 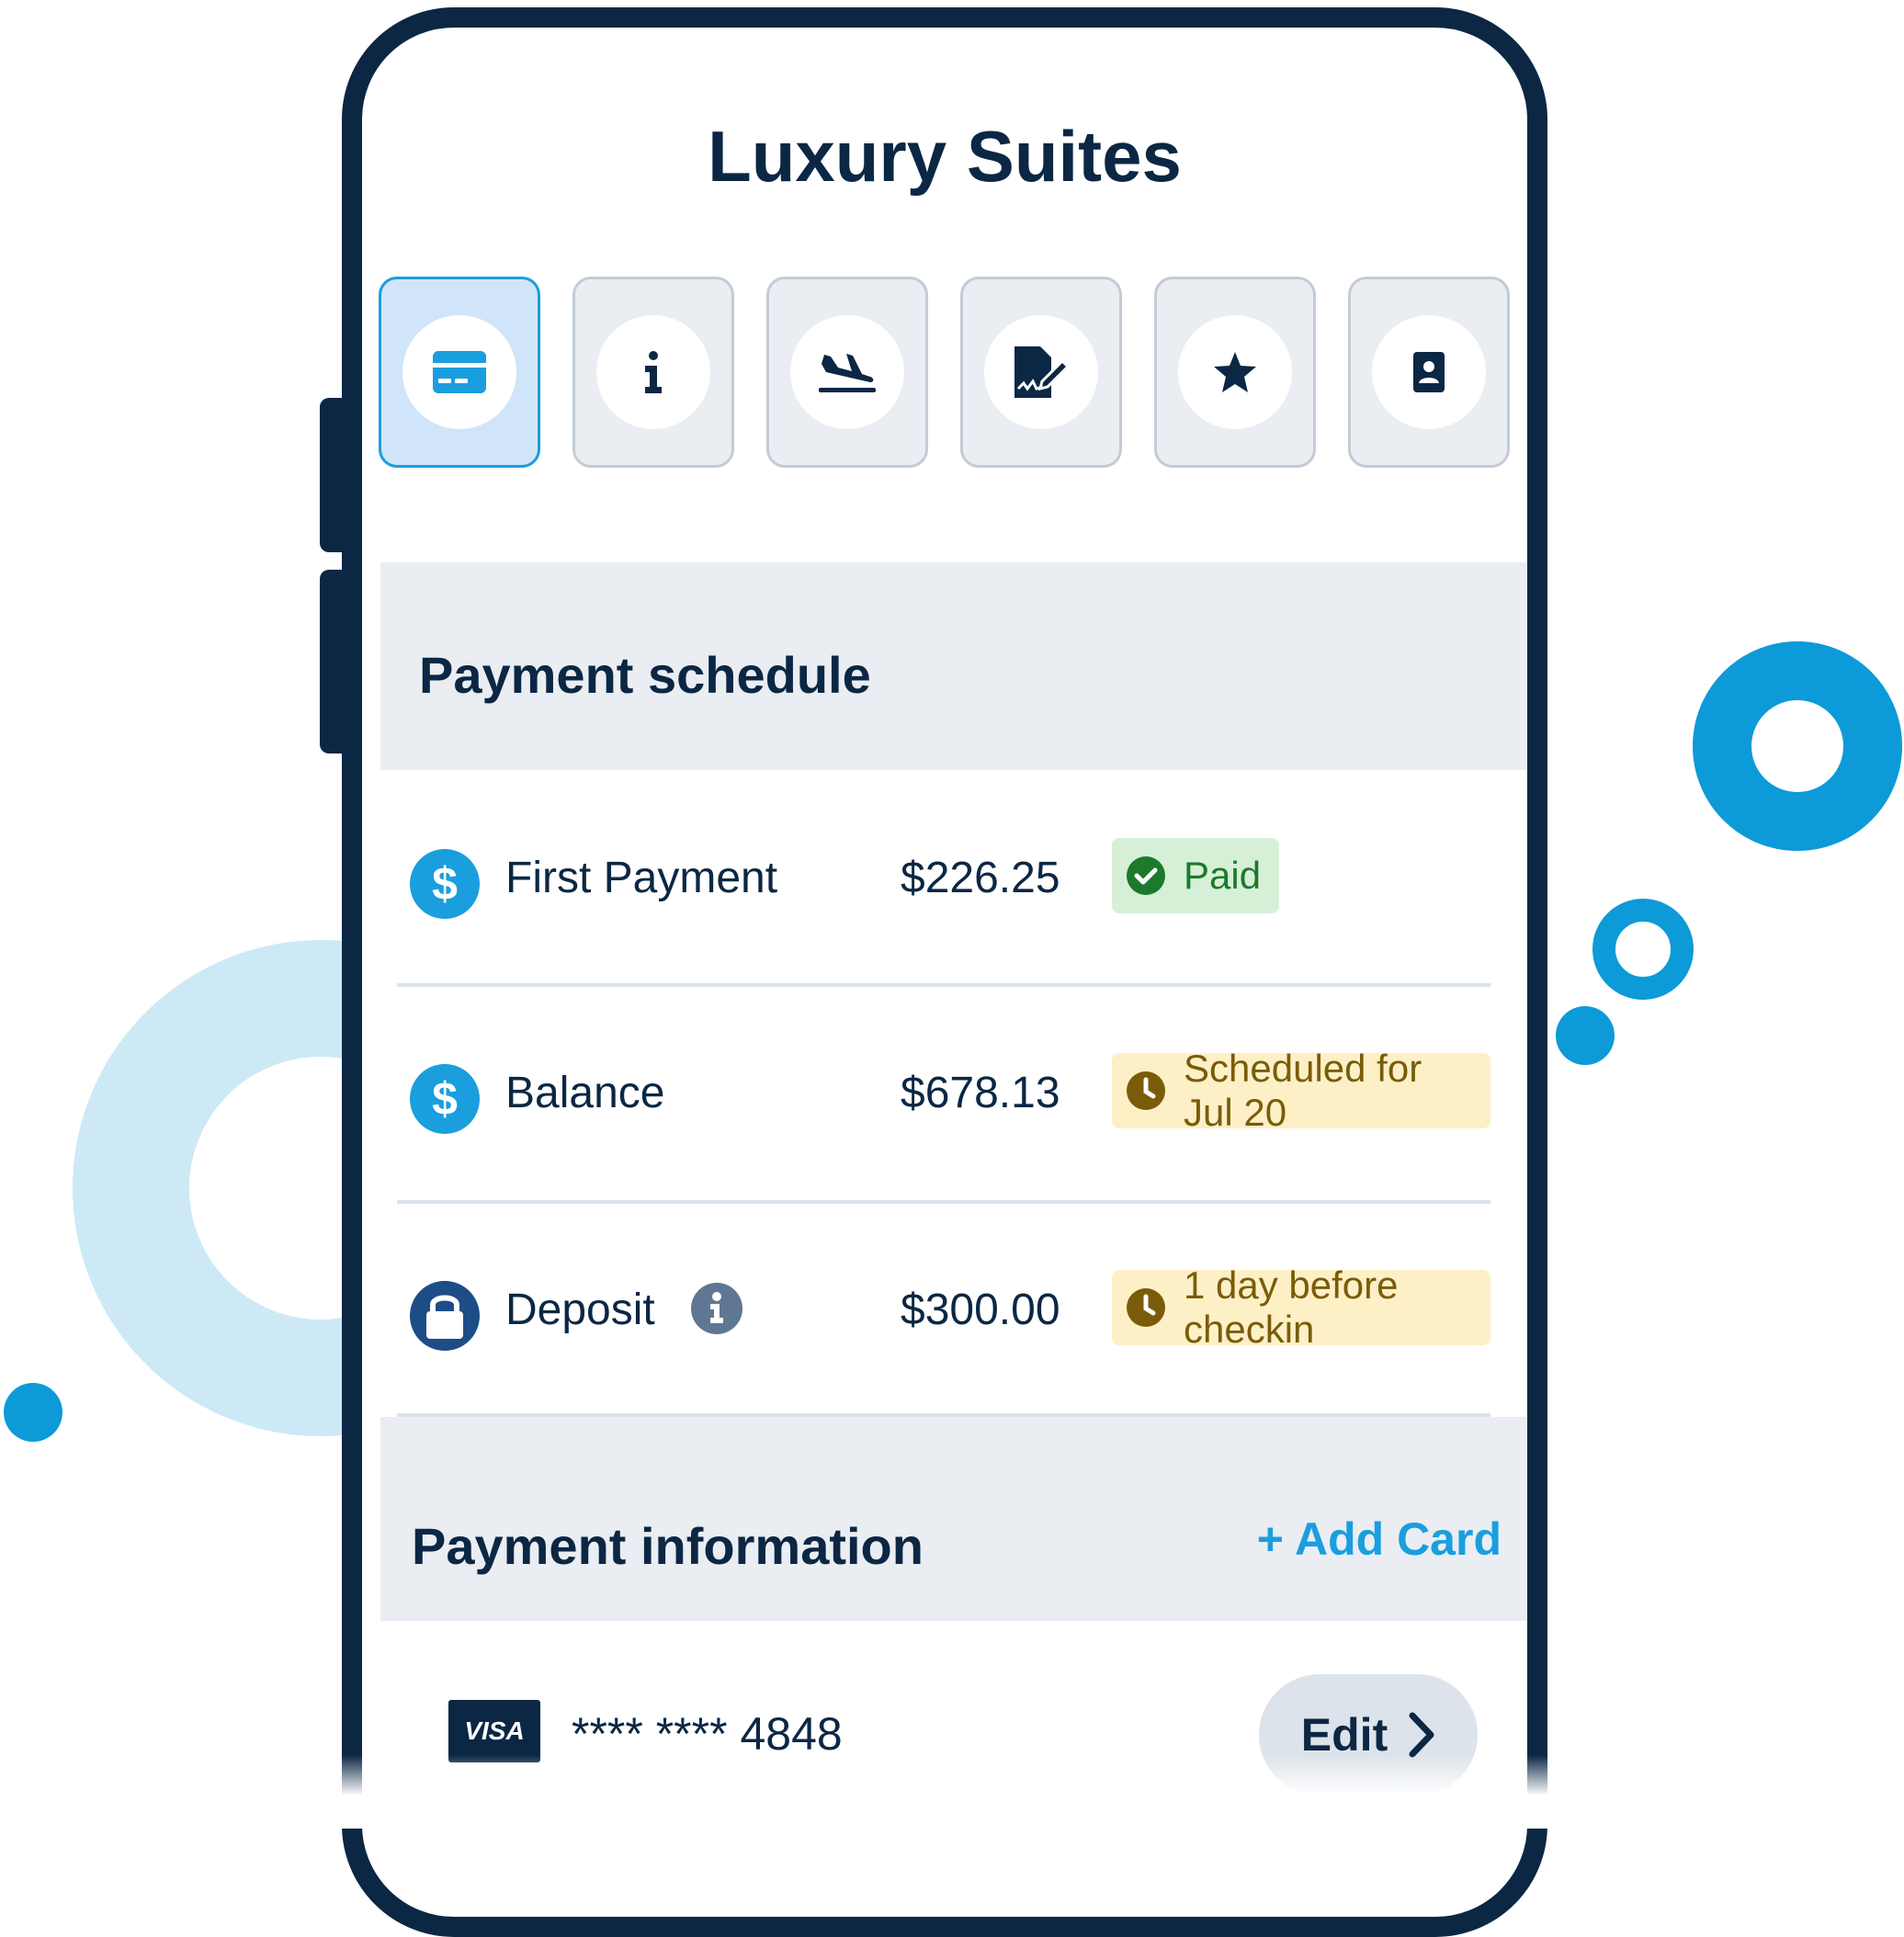 I want to click on status-badge-paid: Paid, so click(x=1196, y=875).